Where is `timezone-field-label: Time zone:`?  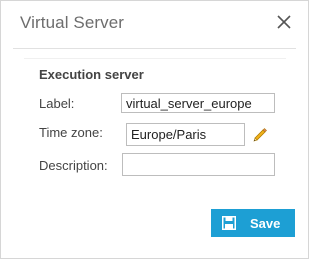
timezone-field-label: Time zone: is located at coordinates (71, 132).